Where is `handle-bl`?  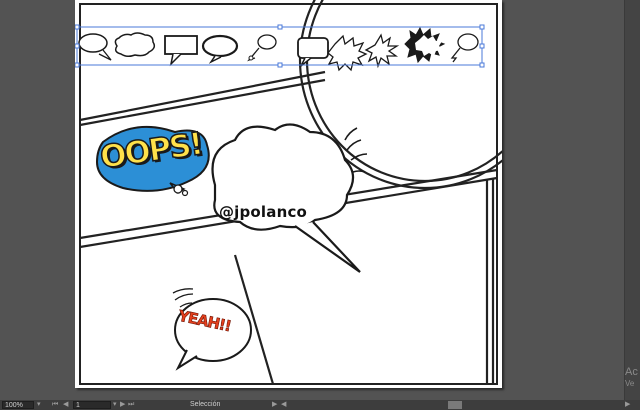 handle-bl is located at coordinates (77, 65).